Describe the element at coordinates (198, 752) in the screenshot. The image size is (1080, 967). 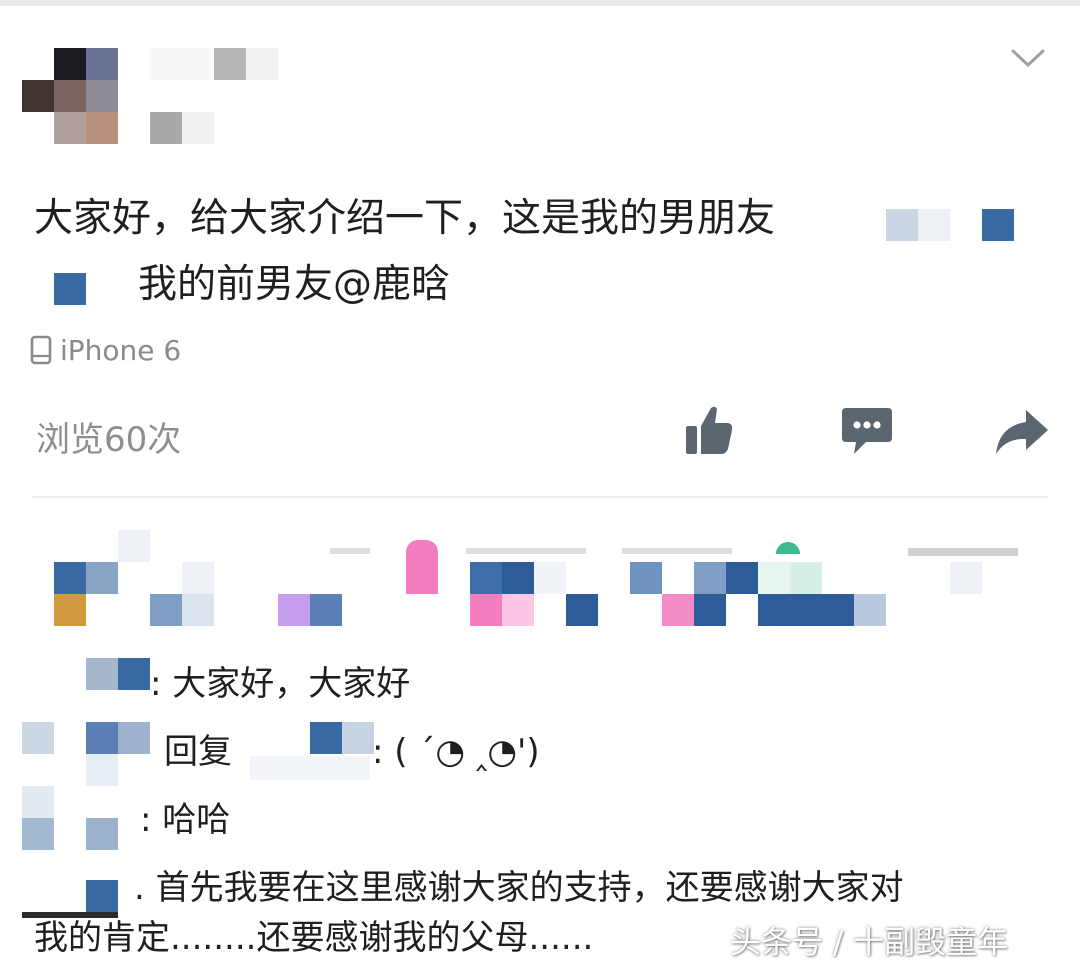
I see `comment-2-reply: 回复` at that location.